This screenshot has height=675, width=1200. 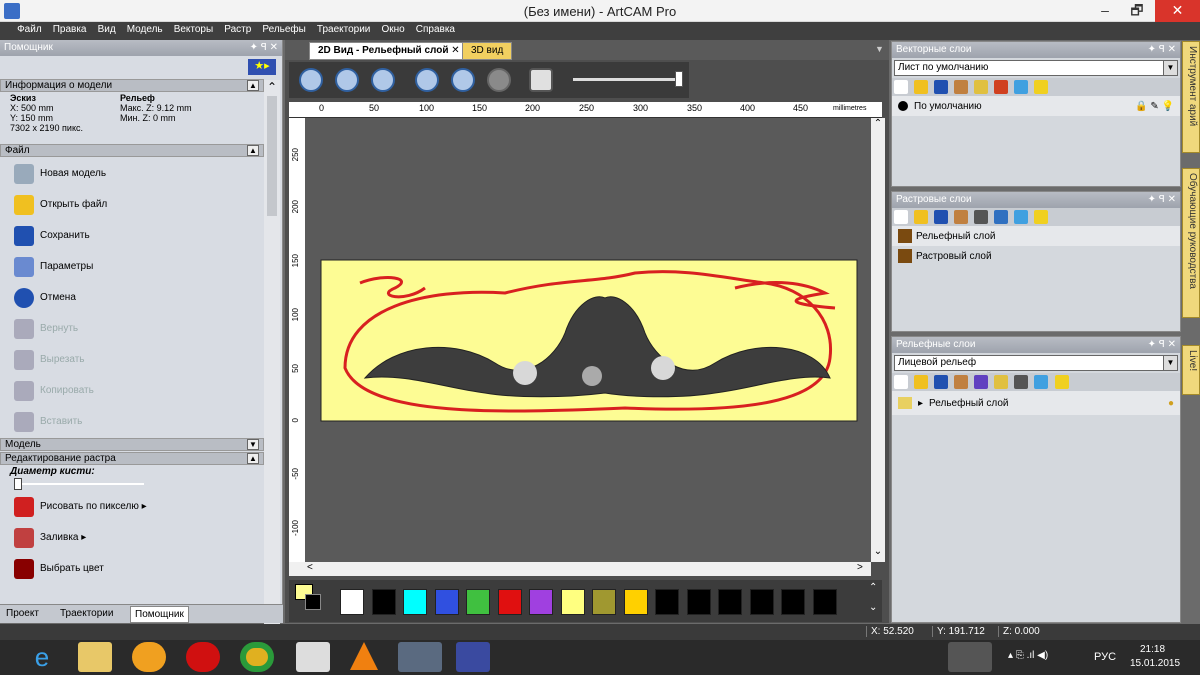 What do you see at coordinates (541, 80) in the screenshot?
I see `view-settings-icon` at bounding box center [541, 80].